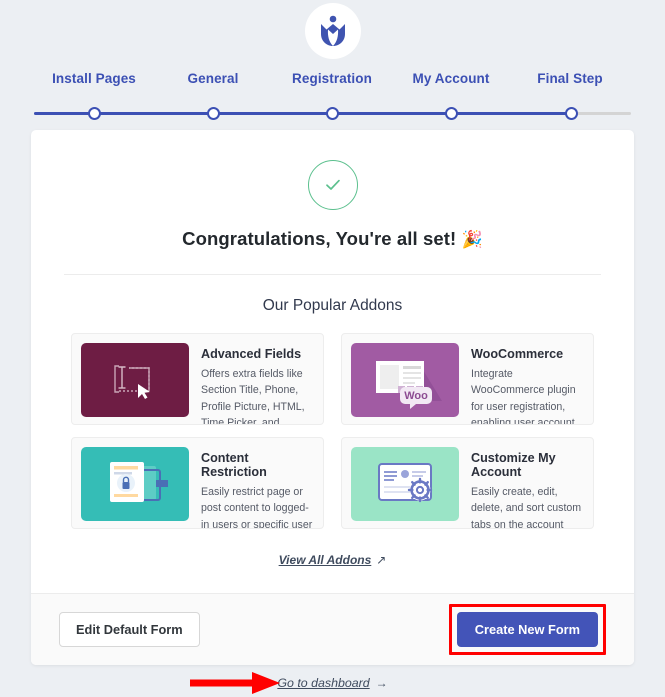 Image resolution: width=665 pixels, height=697 pixels. Describe the element at coordinates (332, 629) in the screenshot. I see `card-footer: Edit Default Form Create New Form` at that location.